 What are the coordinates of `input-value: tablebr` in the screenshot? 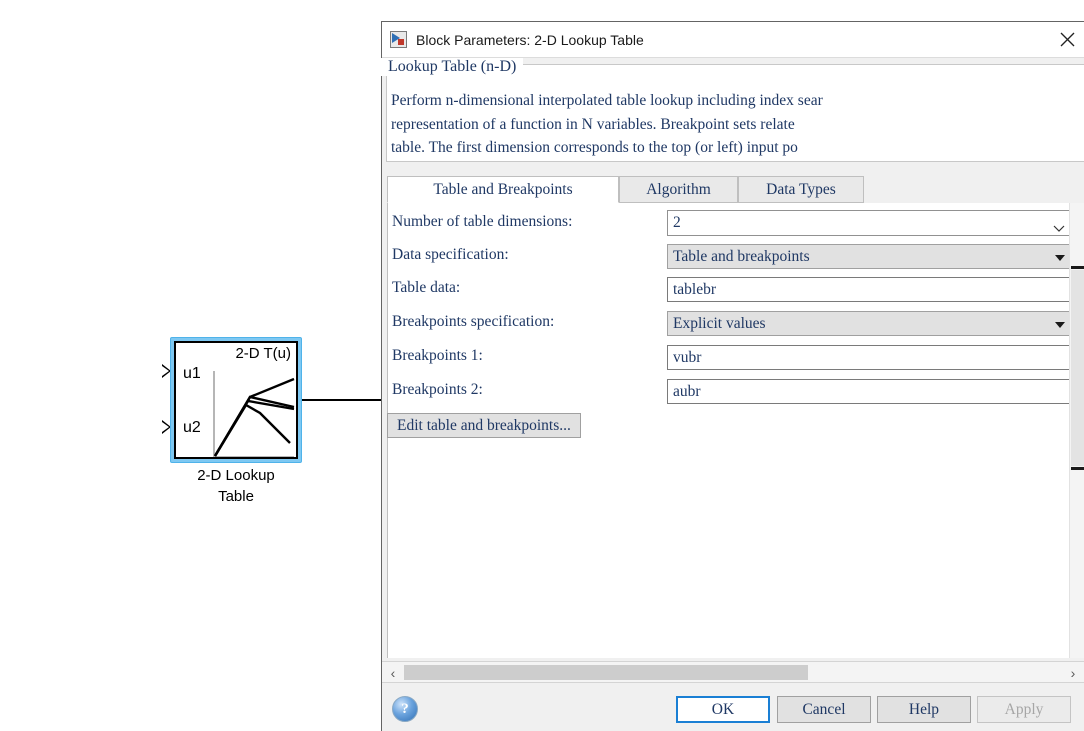 It's located at (695, 289).